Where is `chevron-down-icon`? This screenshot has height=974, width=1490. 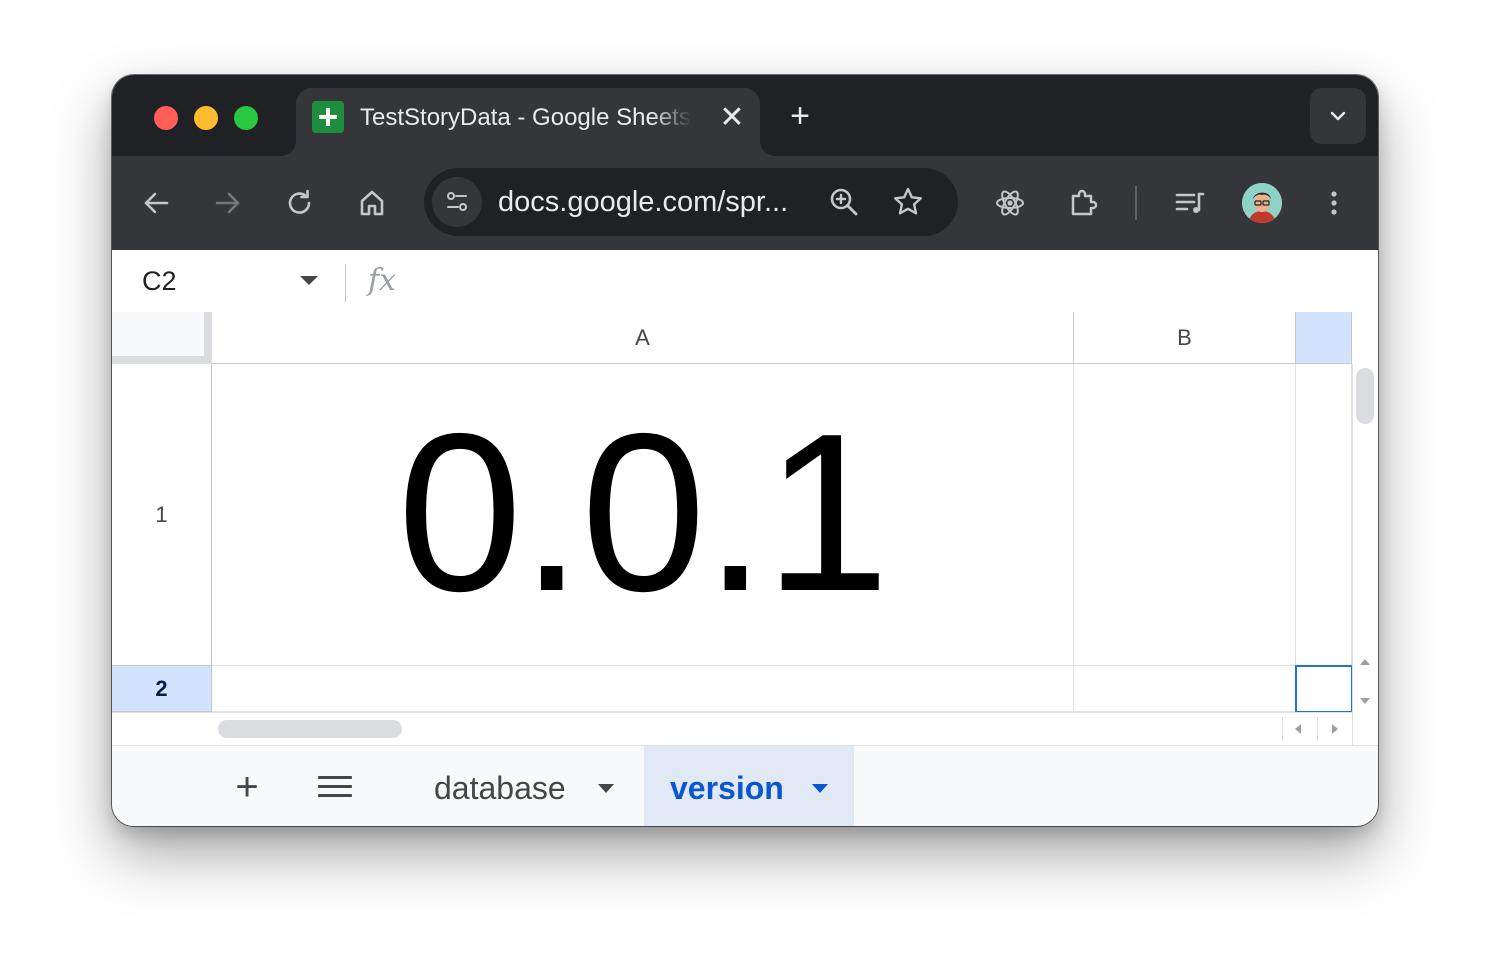 chevron-down-icon is located at coordinates (1338, 116).